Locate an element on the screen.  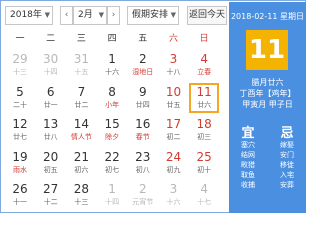
day-number: 31 is located at coordinates (81, 59).